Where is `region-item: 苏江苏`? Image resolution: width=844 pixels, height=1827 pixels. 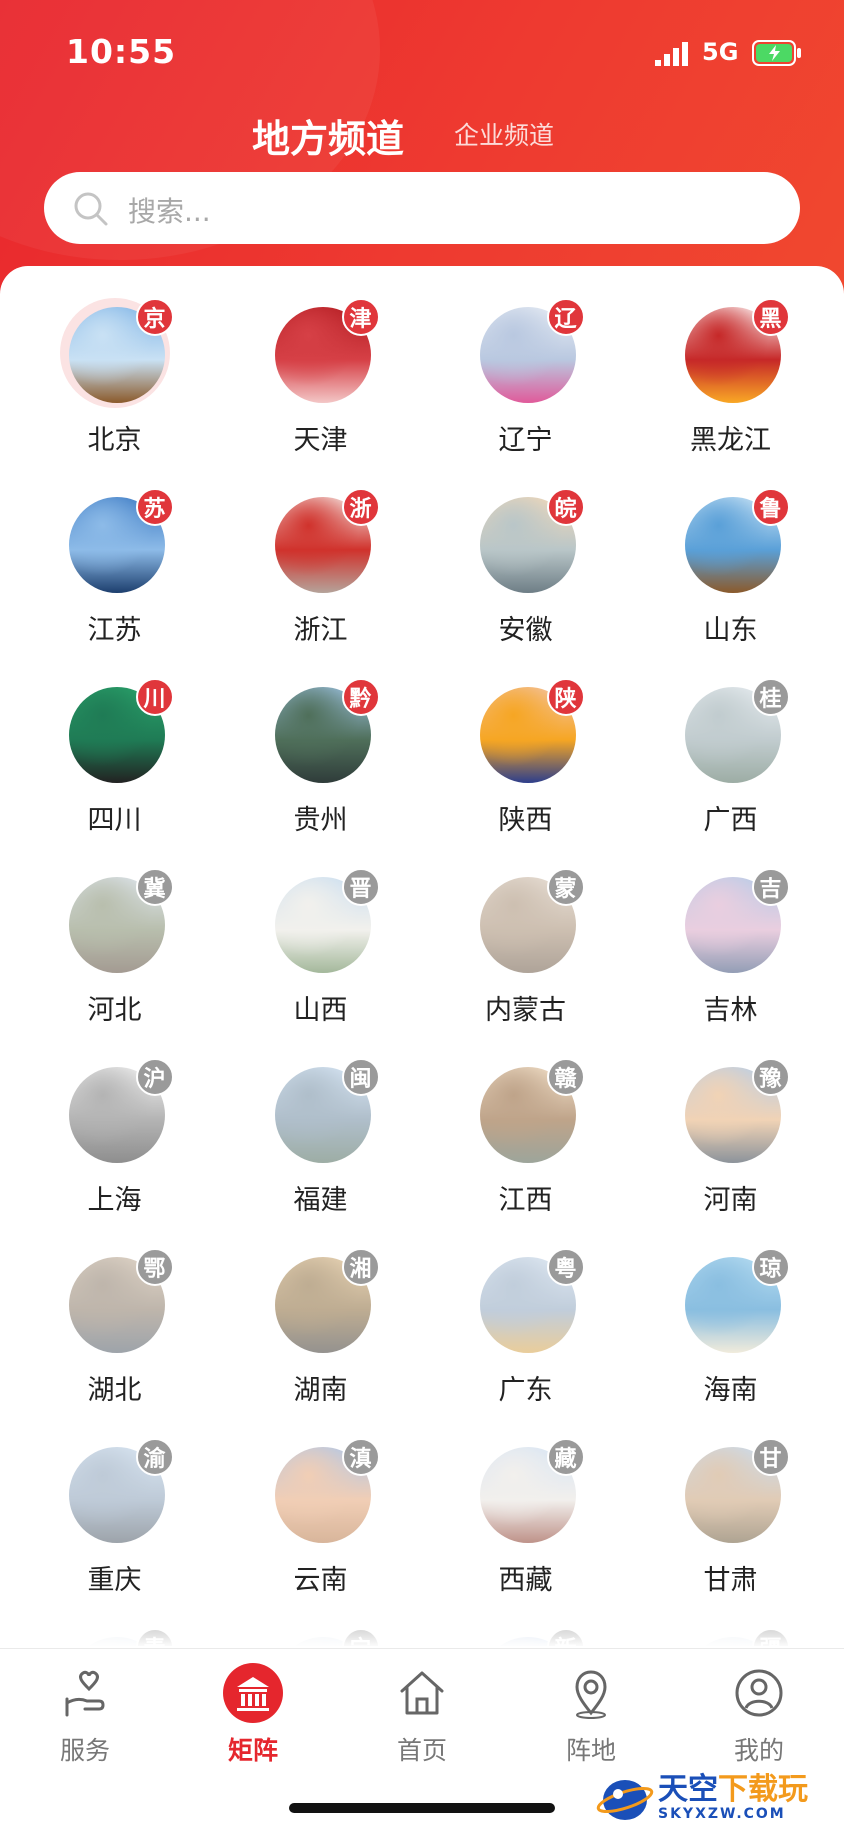
region-item: 苏江苏 is located at coordinates (114, 571).